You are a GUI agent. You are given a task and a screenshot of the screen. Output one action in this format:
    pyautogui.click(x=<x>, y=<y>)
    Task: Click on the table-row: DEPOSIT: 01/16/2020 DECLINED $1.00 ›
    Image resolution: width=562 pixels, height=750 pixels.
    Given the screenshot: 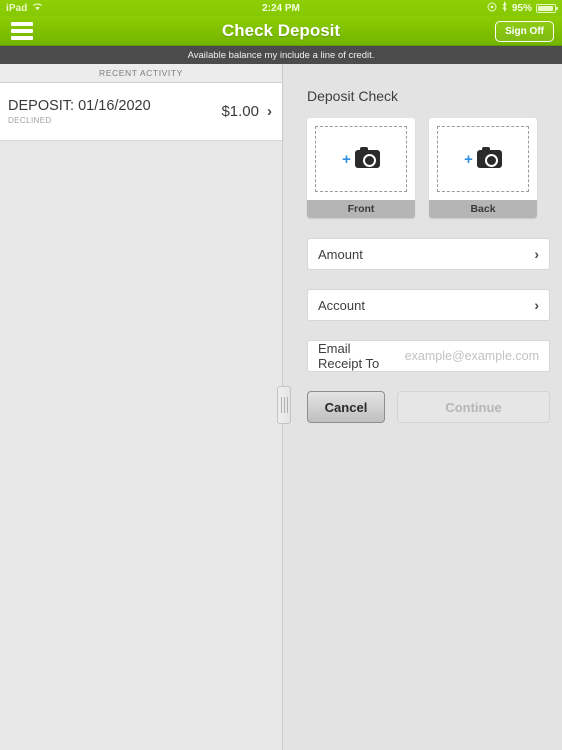 What is the action you would take?
    pyautogui.click(x=141, y=112)
    